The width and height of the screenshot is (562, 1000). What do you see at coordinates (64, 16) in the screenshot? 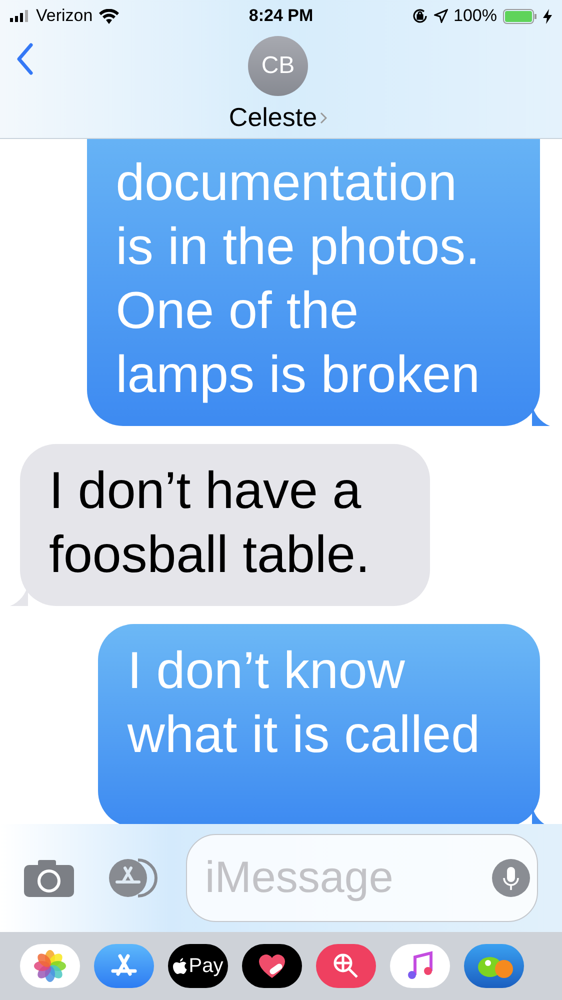
I see `carrier-name: Verizon` at bounding box center [64, 16].